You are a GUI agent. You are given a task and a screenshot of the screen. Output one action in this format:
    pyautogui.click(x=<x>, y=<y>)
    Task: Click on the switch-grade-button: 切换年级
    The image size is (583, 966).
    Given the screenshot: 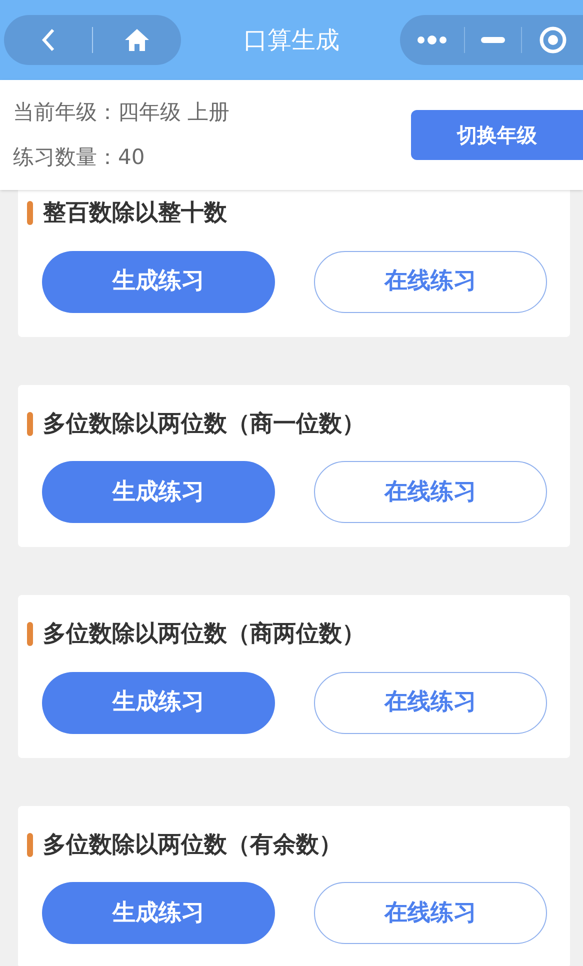 What is the action you would take?
    pyautogui.click(x=497, y=135)
    